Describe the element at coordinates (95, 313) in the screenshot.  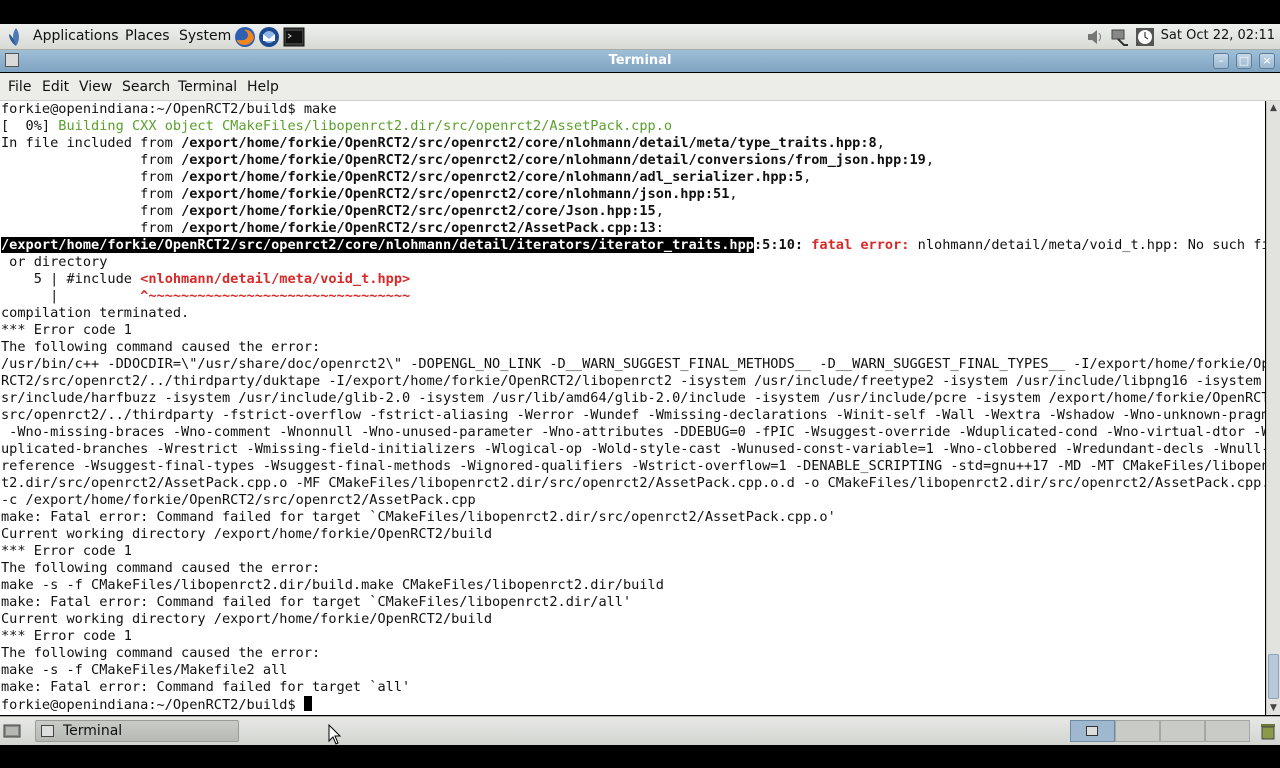
I see `terminal-line: compilation terminated.` at that location.